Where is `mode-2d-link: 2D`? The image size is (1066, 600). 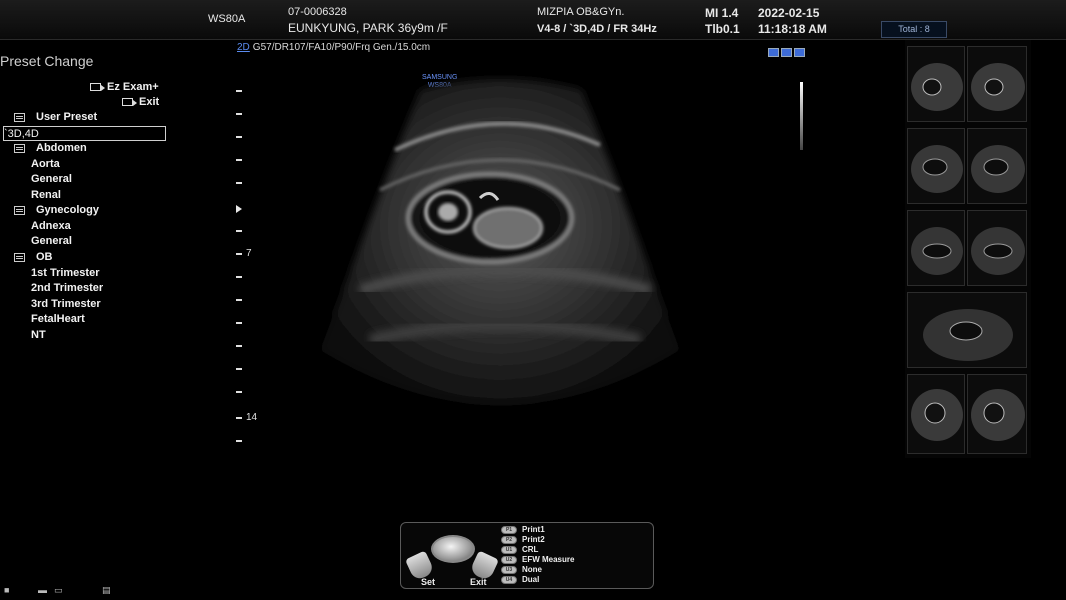 mode-2d-link: 2D is located at coordinates (243, 47).